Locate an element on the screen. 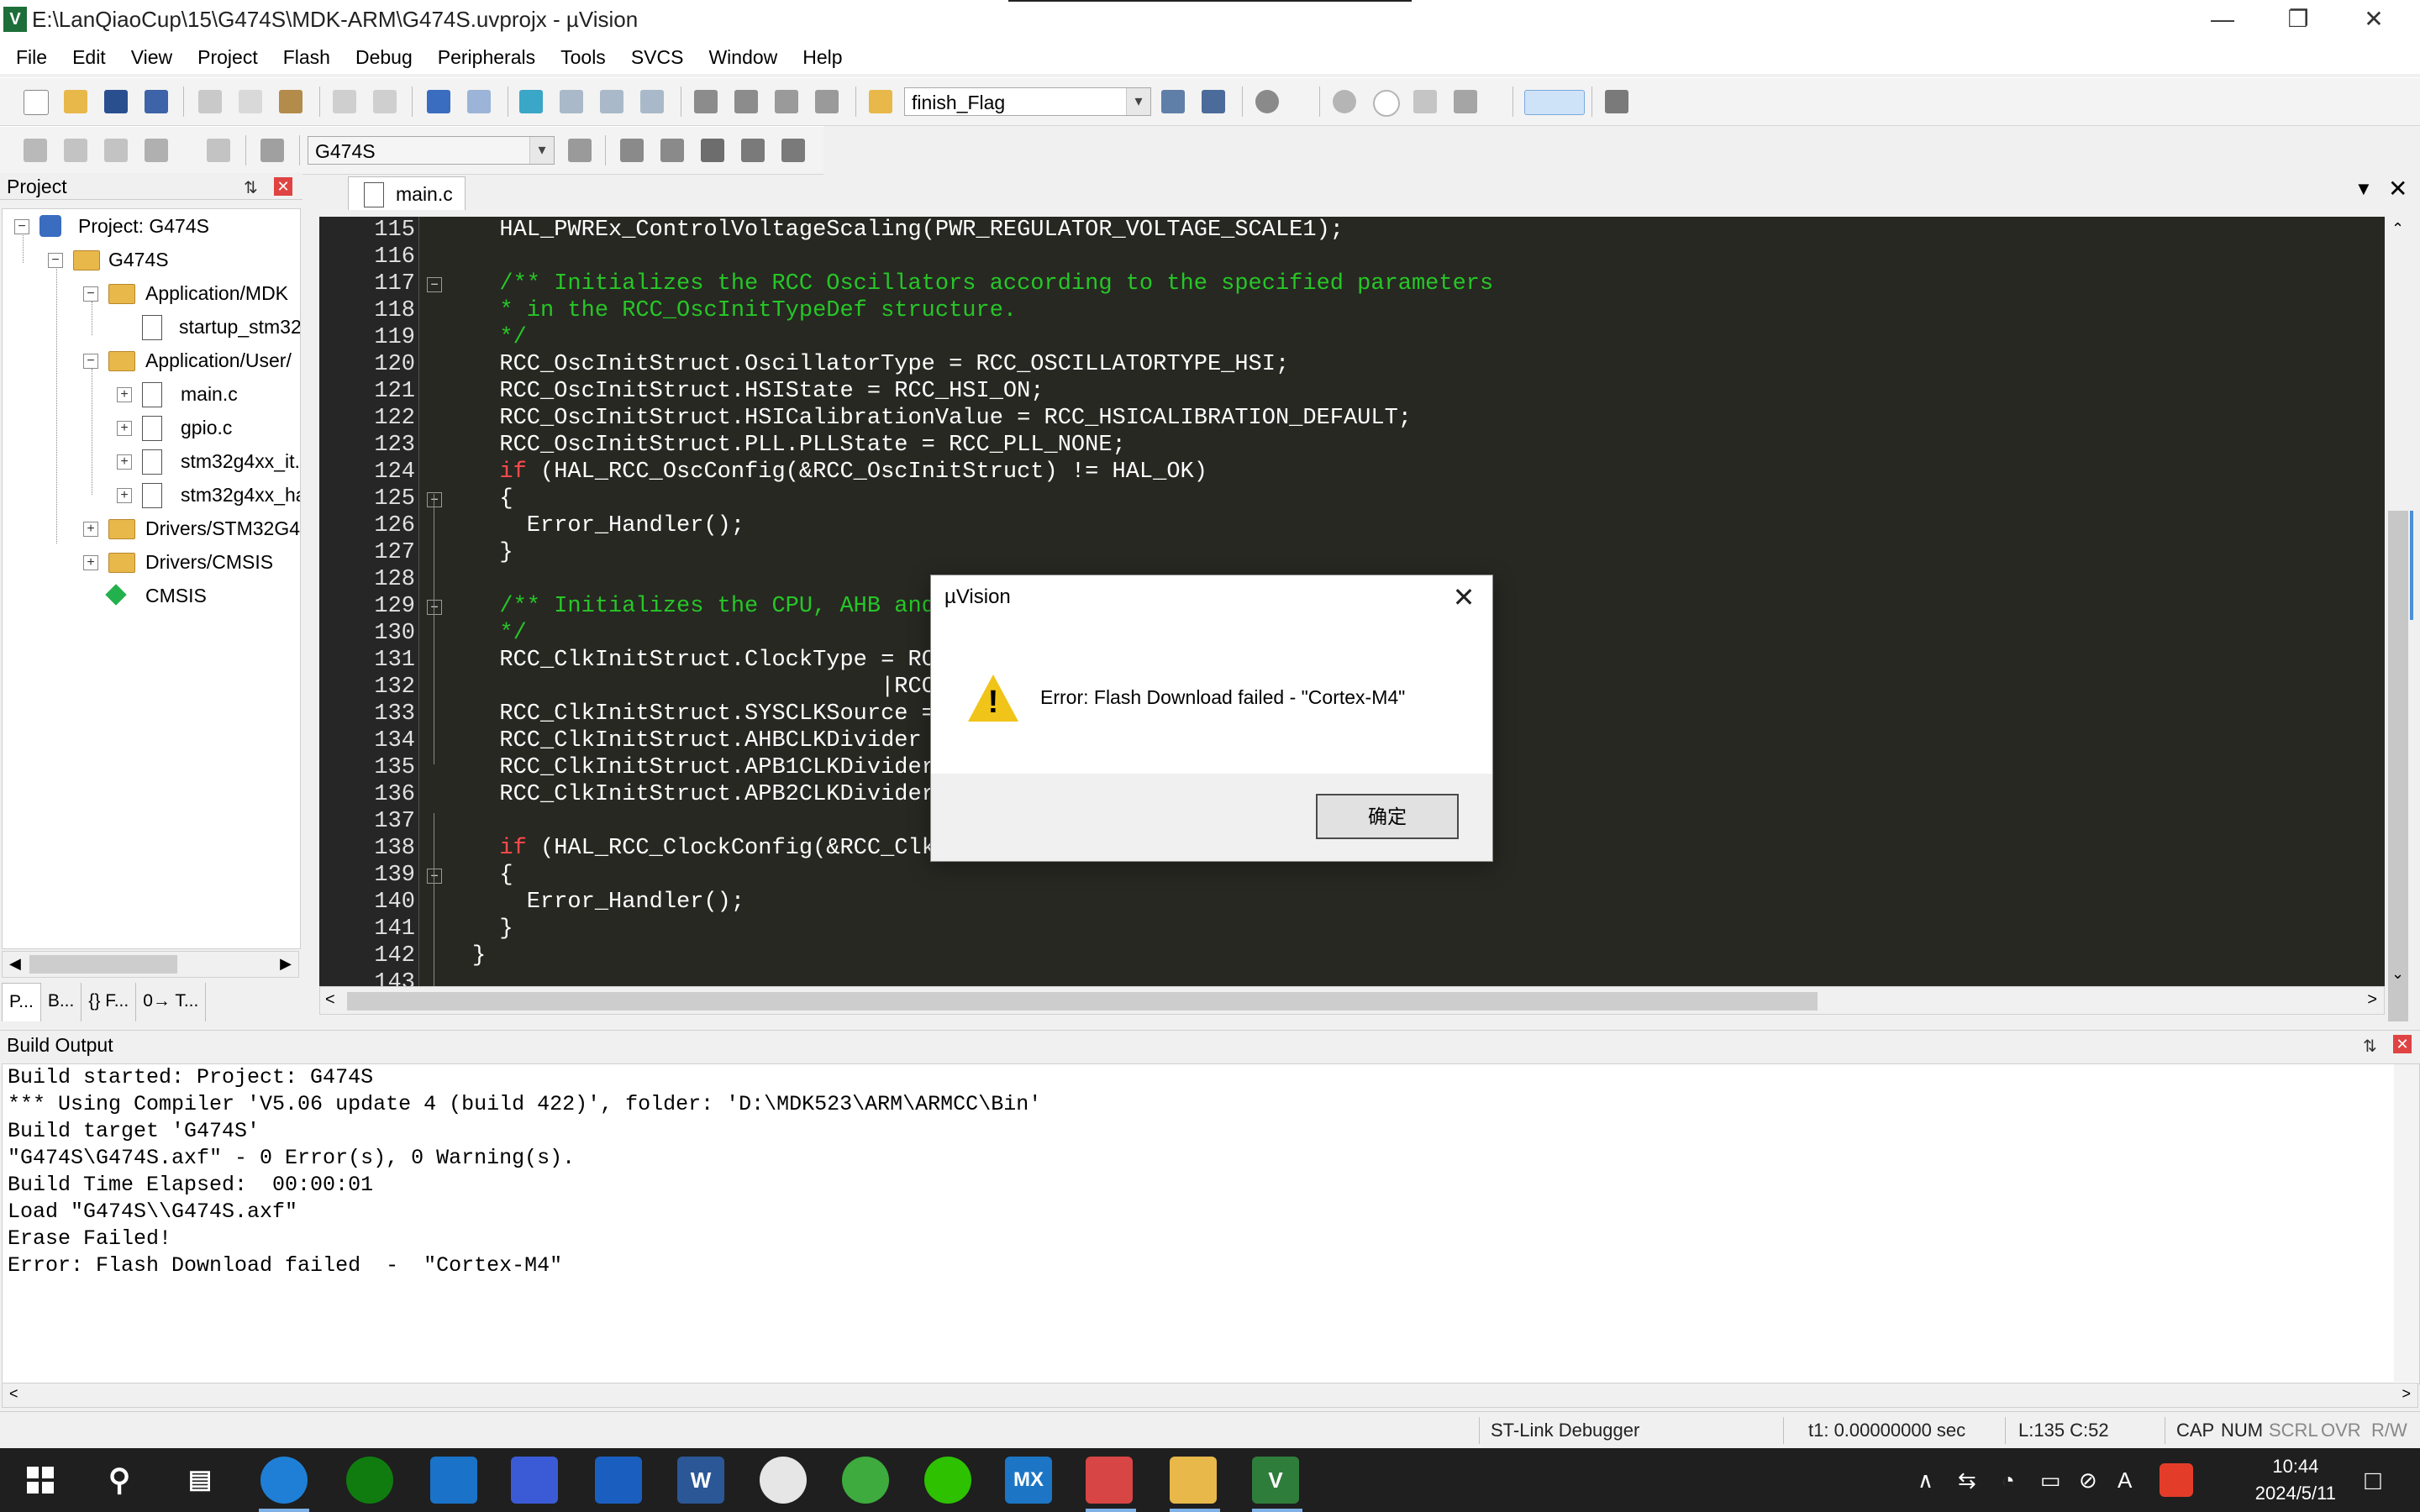 The height and width of the screenshot is (1512, 2420). minimize-button: — is located at coordinates (2222, 20).